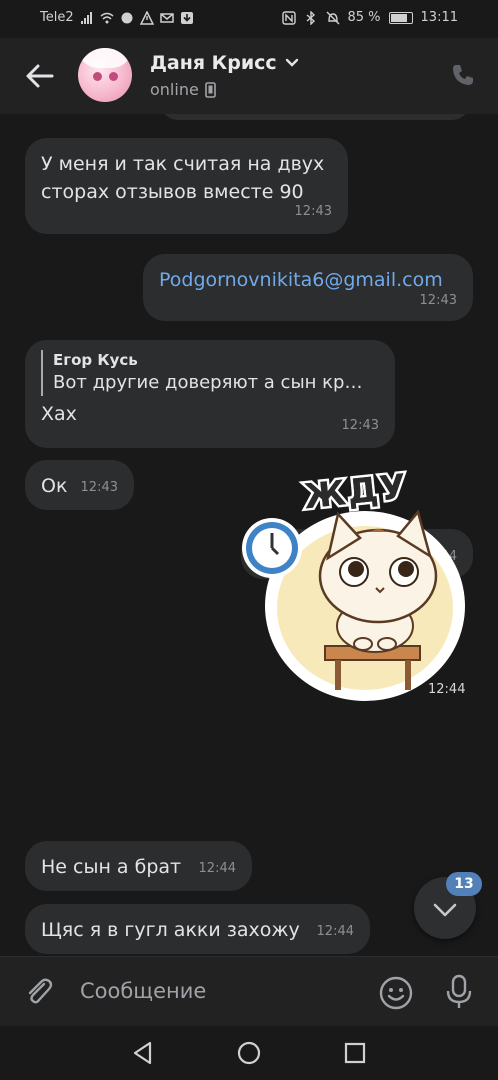 The image size is (498, 1080). Describe the element at coordinates (143, 991) in the screenshot. I see `message-input: Сообщение` at that location.